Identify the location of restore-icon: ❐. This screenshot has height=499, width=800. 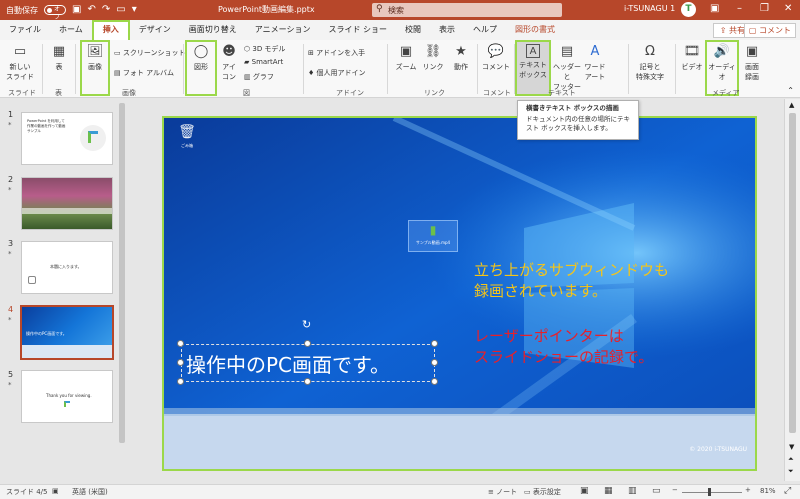
(764, 8).